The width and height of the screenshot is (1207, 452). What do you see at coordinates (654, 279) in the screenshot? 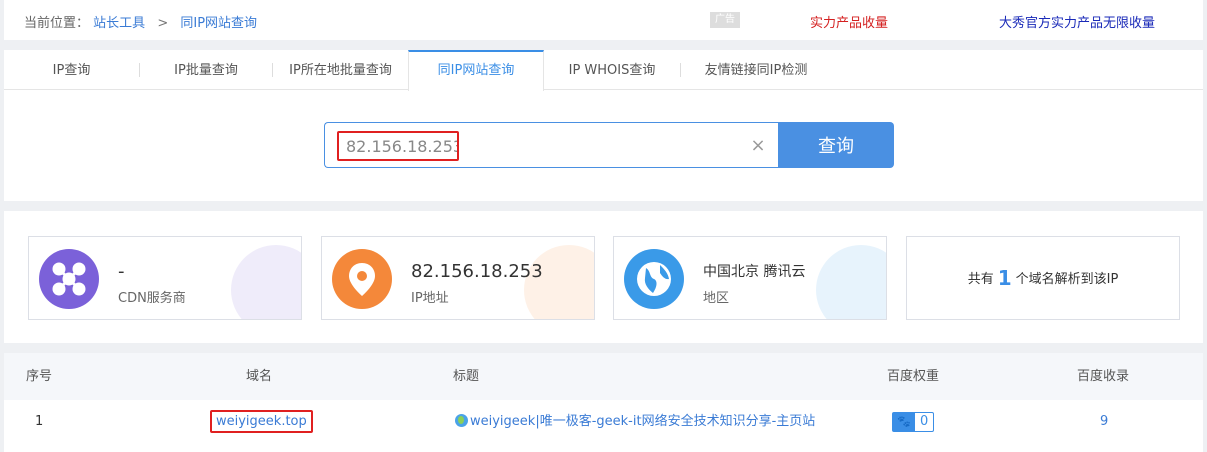
I see `globe-icon` at bounding box center [654, 279].